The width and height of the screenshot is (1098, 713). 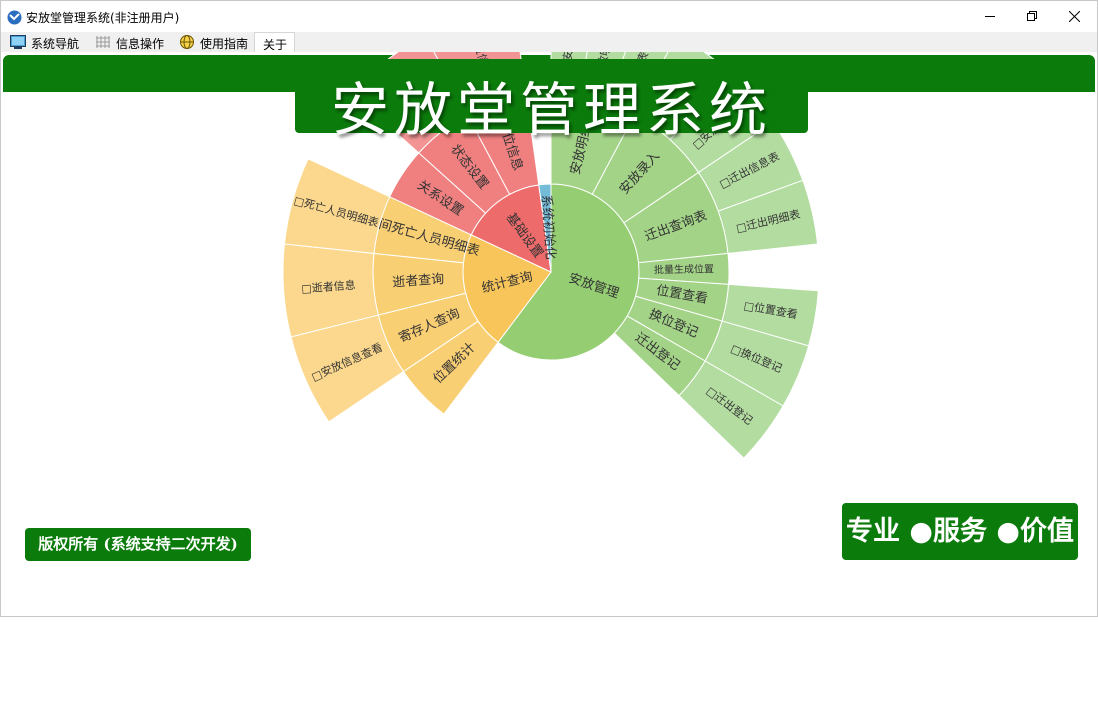 I want to click on tab-about: 关于, so click(x=274, y=42).